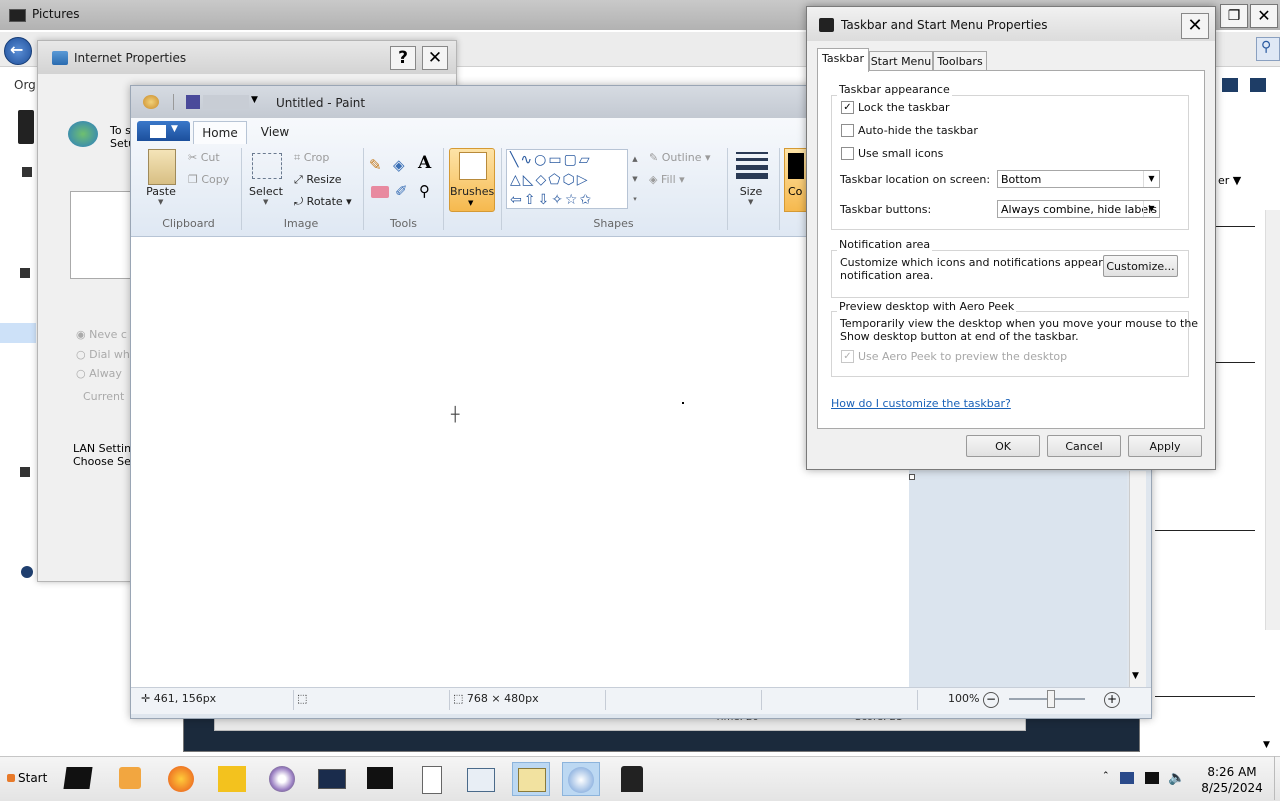 The height and width of the screenshot is (801, 1280). Describe the element at coordinates (581, 779) in the screenshot. I see `taskbar-app-paint` at that location.